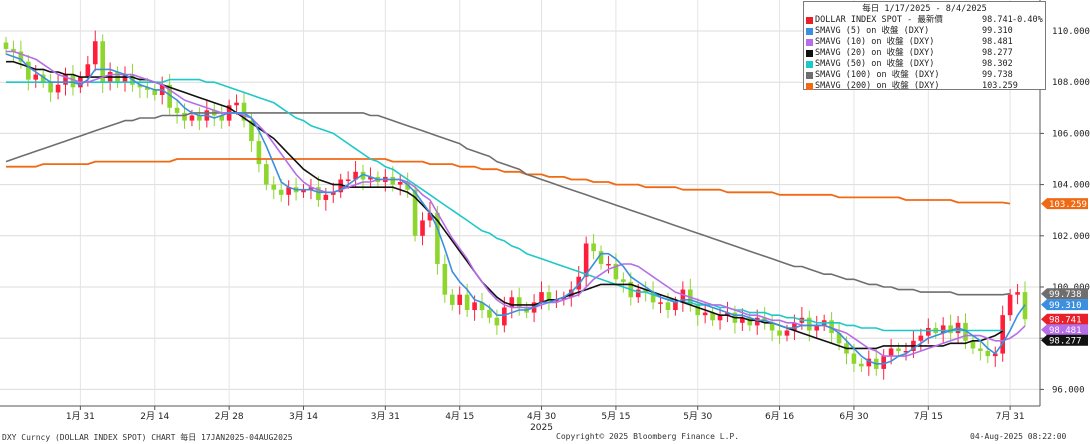 This screenshot has width=1090, height=444. Describe the element at coordinates (615, 416) in the screenshot. I see `x-tick-label: 5月 15` at that location.